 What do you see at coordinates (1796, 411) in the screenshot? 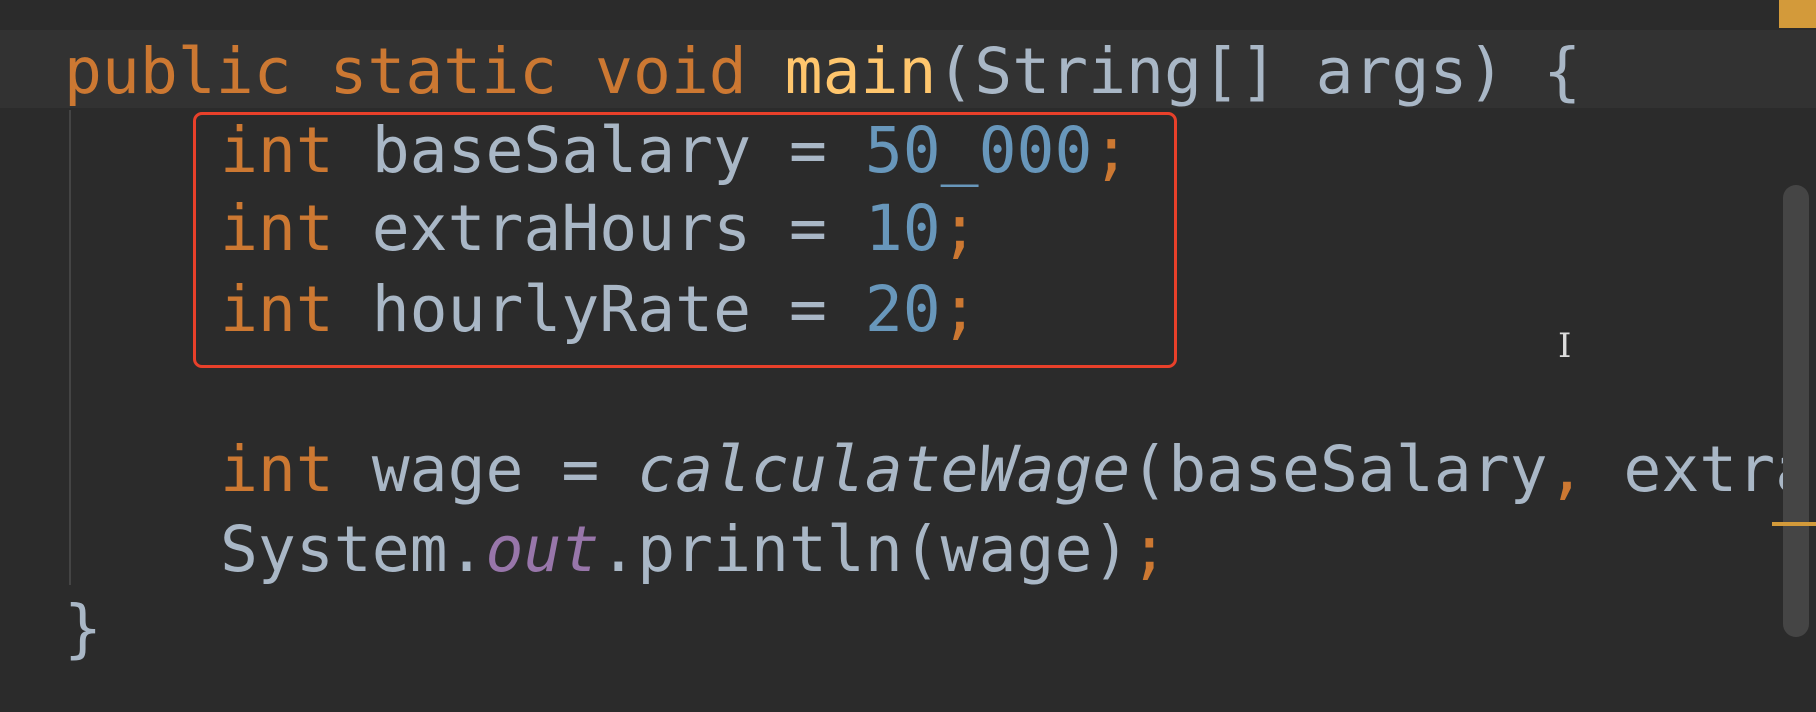
I see `vertical-scrollbar` at bounding box center [1796, 411].